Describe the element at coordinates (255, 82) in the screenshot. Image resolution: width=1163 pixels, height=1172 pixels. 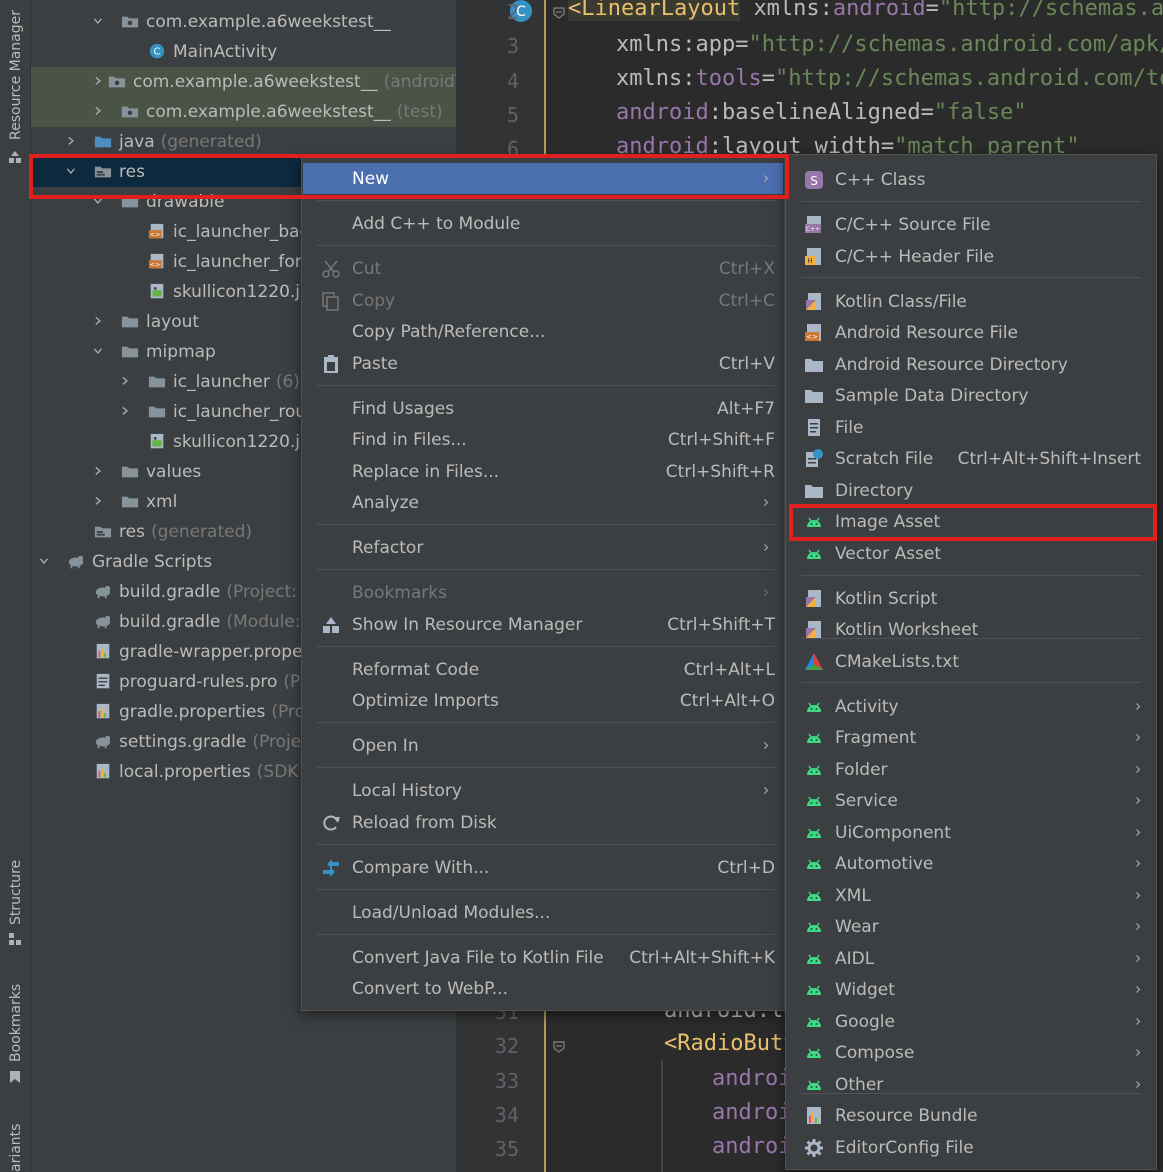
I see `tree-node-label: com.example.a6weekstest__` at that location.